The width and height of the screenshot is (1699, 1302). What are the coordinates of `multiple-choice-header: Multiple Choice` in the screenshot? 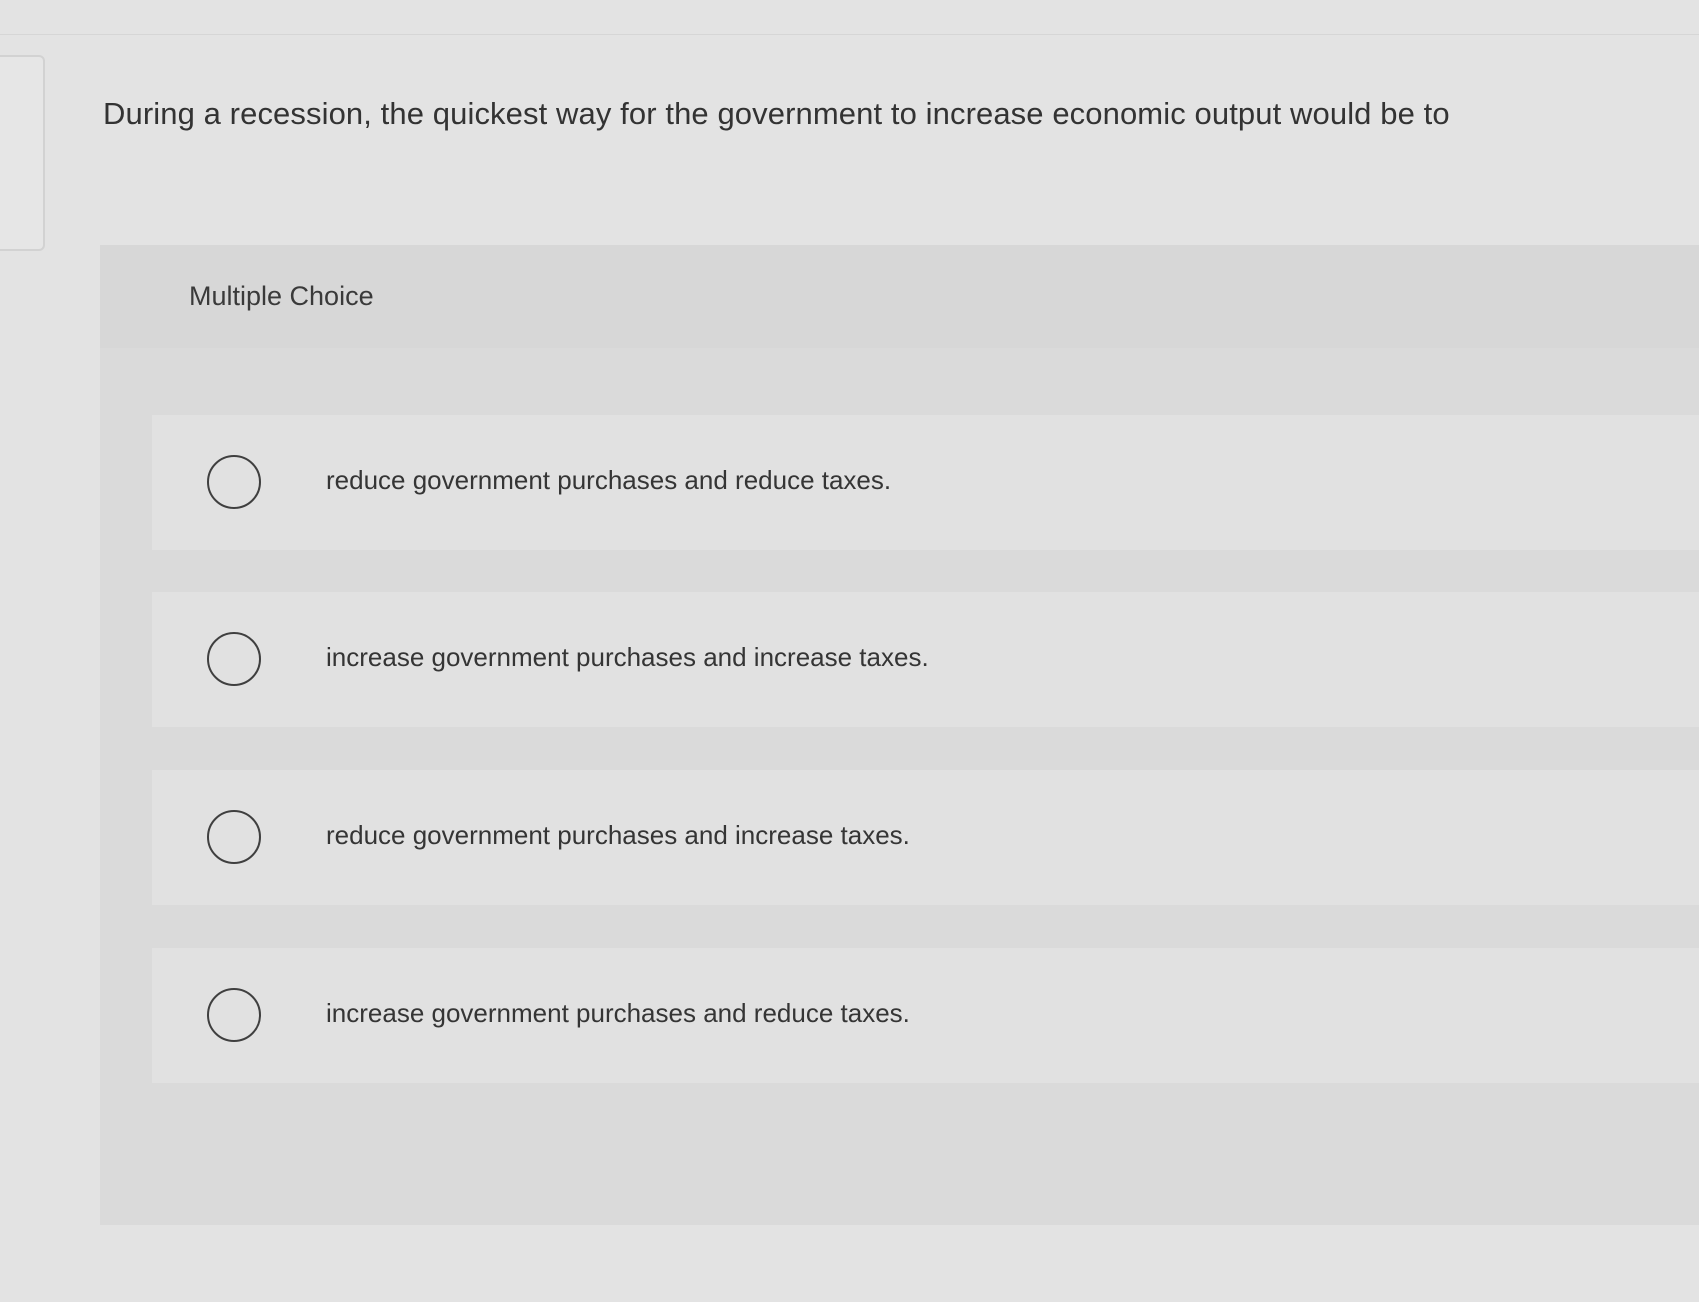 It's located at (899, 296).